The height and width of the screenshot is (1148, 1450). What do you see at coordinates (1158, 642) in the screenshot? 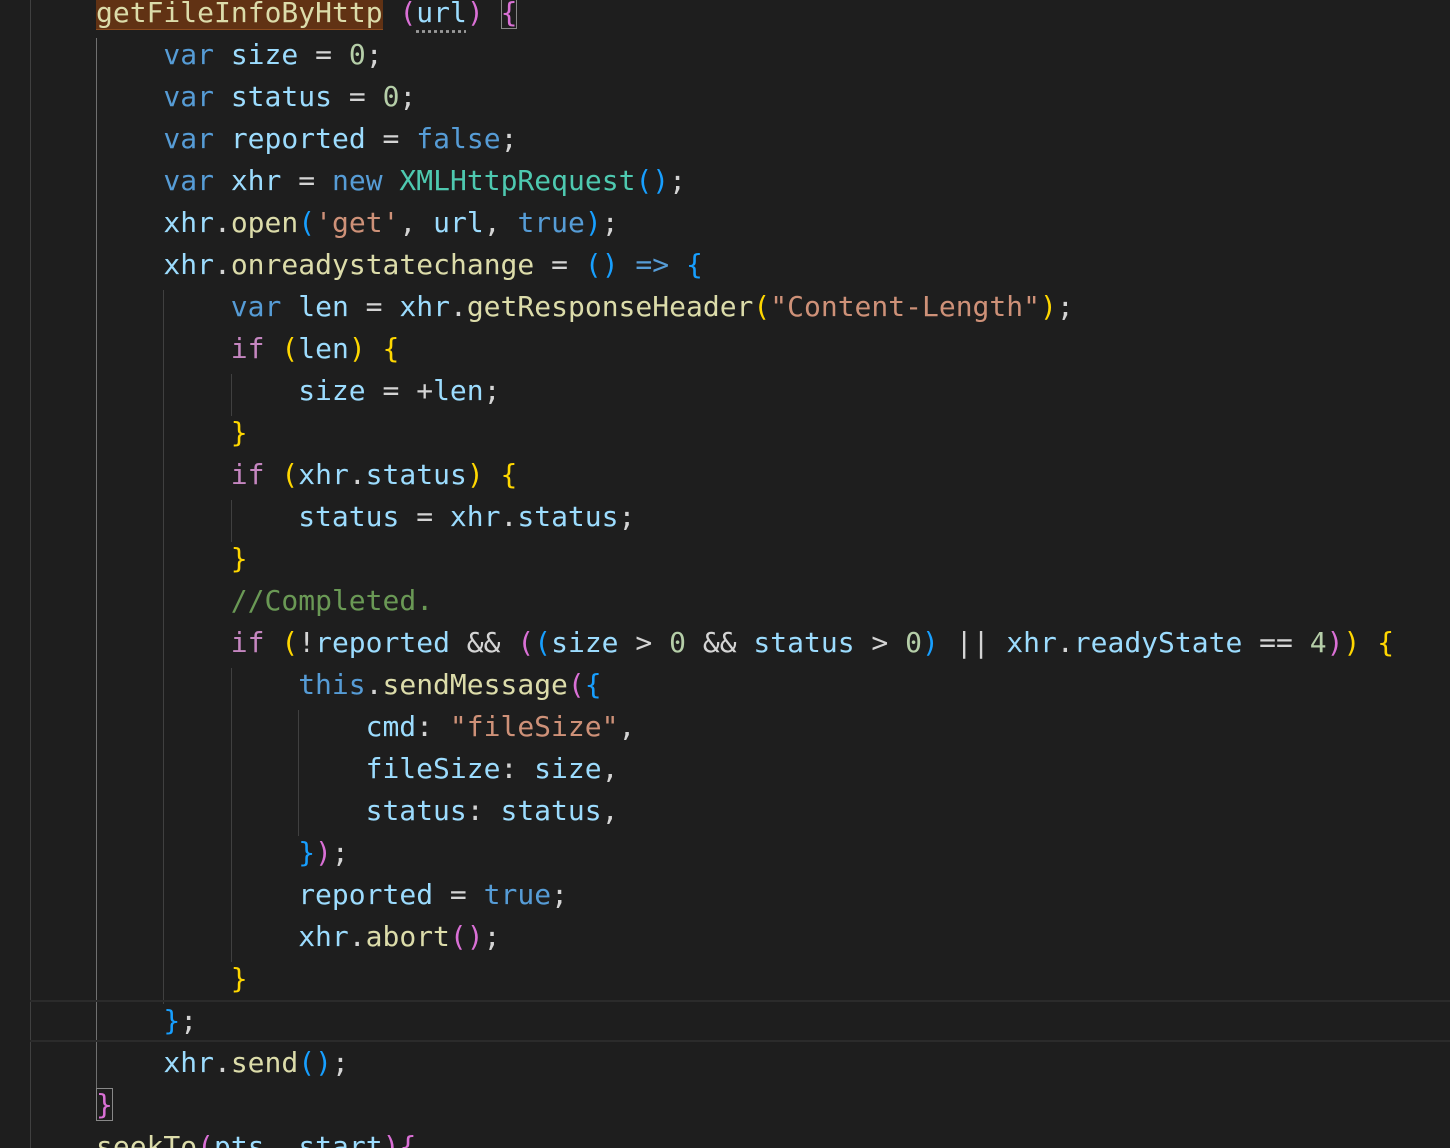
I see `code-token: readyState` at bounding box center [1158, 642].